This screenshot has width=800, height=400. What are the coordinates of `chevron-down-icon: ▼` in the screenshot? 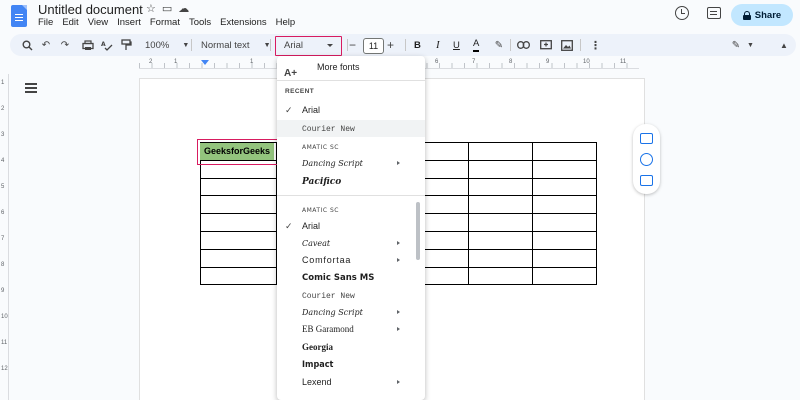 It's located at (750, 45).